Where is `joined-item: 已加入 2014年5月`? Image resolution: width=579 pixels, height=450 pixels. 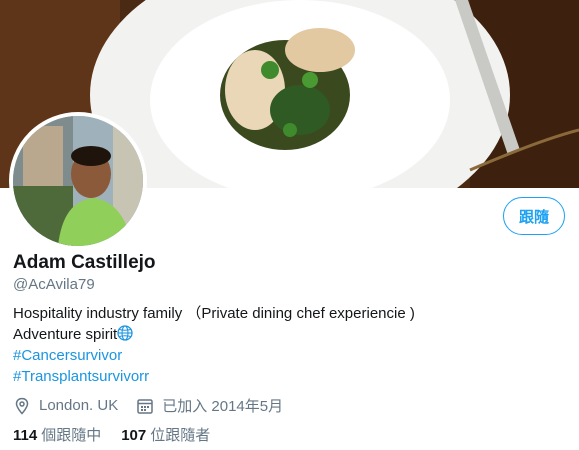 joined-item: 已加入 2014年5月 is located at coordinates (209, 405).